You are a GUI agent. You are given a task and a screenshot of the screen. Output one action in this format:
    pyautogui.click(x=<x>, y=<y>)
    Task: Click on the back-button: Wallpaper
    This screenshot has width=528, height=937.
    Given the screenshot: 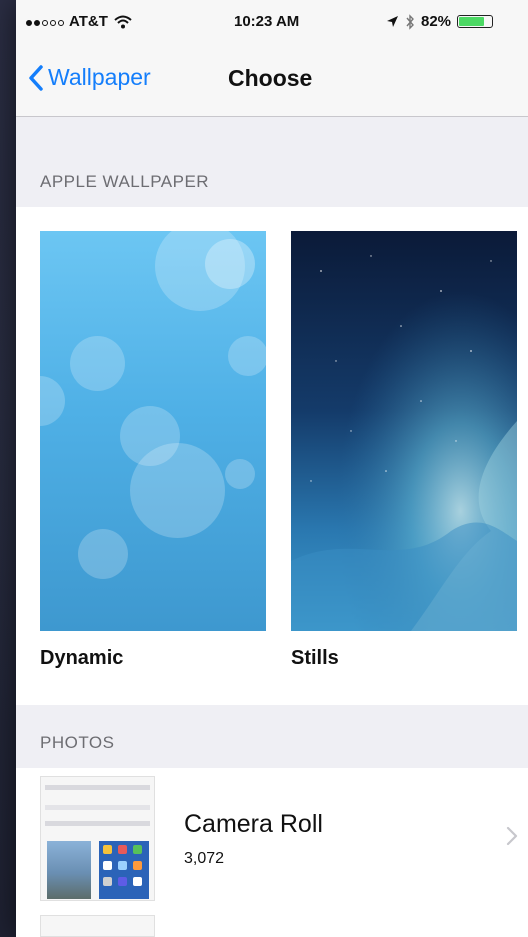 What is the action you would take?
    pyautogui.click(x=89, y=77)
    